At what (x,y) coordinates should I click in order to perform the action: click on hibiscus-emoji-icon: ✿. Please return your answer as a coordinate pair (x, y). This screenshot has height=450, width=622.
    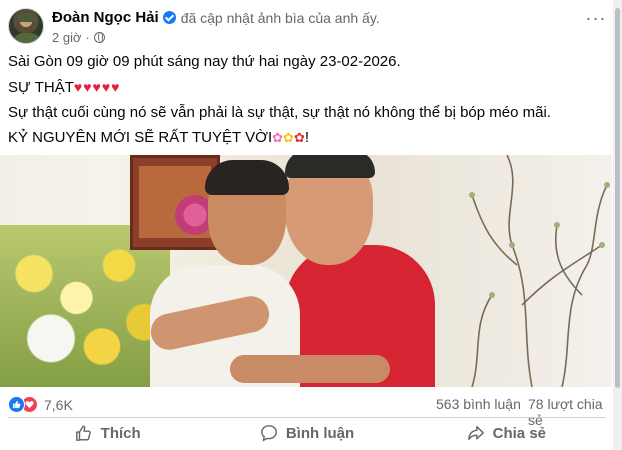
    Looking at the image, I should click on (299, 137).